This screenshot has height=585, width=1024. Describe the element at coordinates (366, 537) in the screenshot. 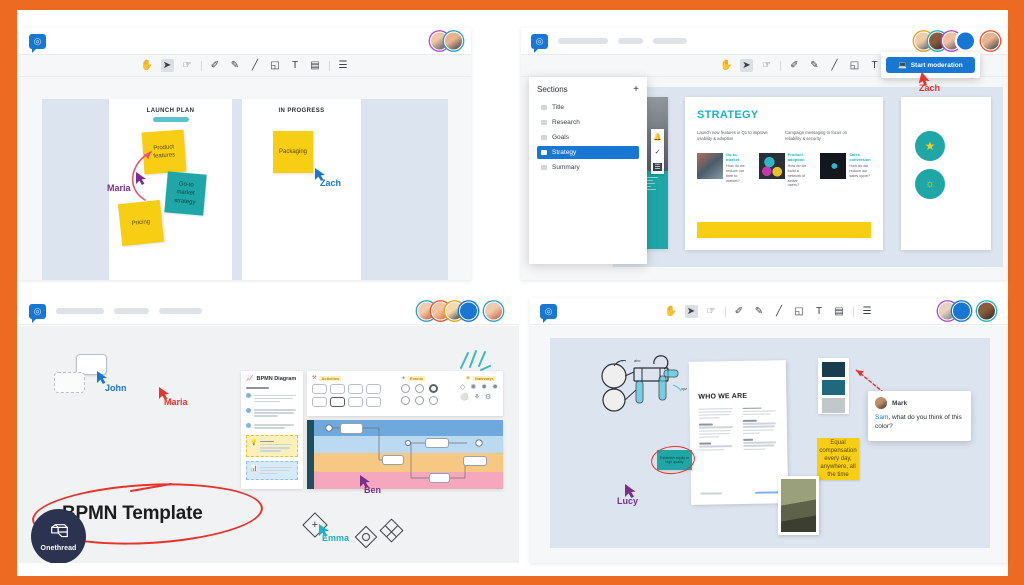

I see `shape-diamond-circle` at that location.